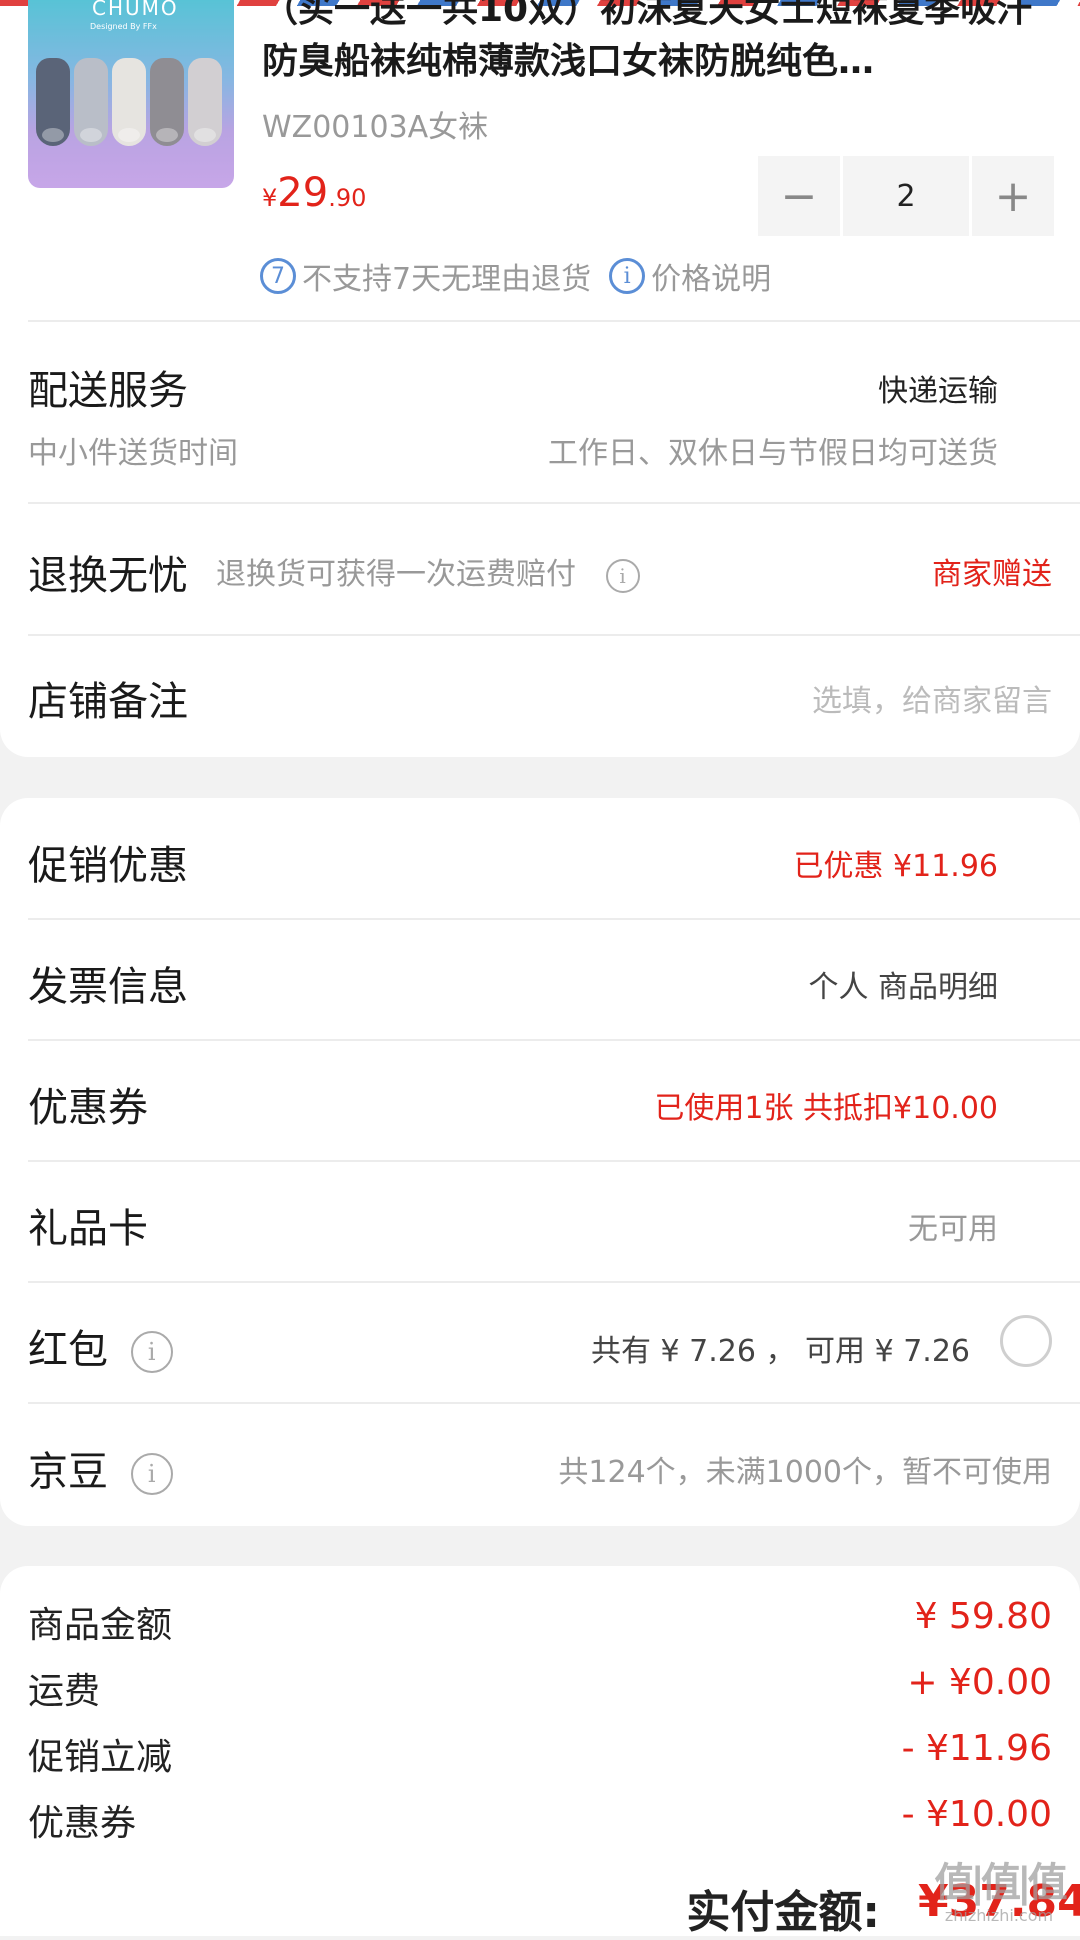 This screenshot has height=1940, width=1080. I want to click on jd-beans-value: 共124个，未满1000个，暂不可使用, so click(805, 1472).